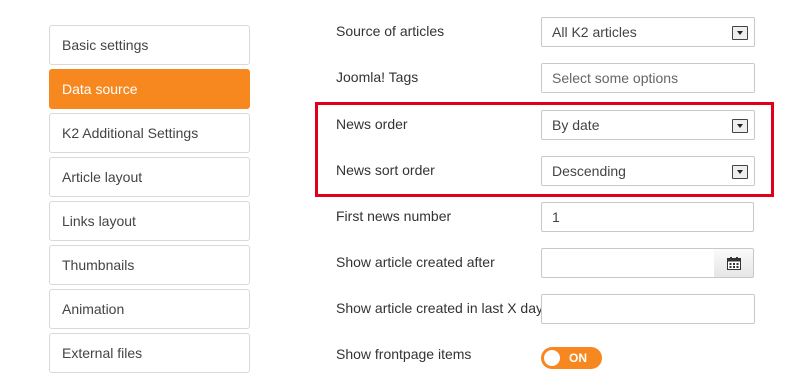 The width and height of the screenshot is (804, 377). Describe the element at coordinates (377, 77) in the screenshot. I see `joomla-tags-label: Joomla! Tags` at that location.